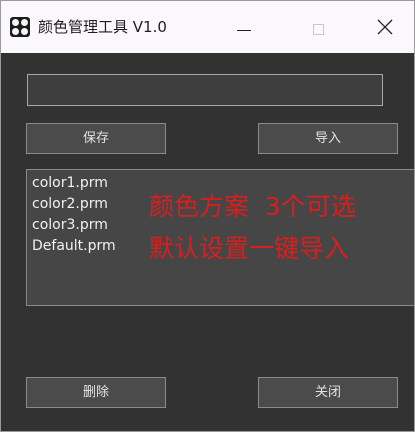 The width and height of the screenshot is (415, 432). Describe the element at coordinates (74, 183) in the screenshot. I see `list-item: color1.prm` at that location.